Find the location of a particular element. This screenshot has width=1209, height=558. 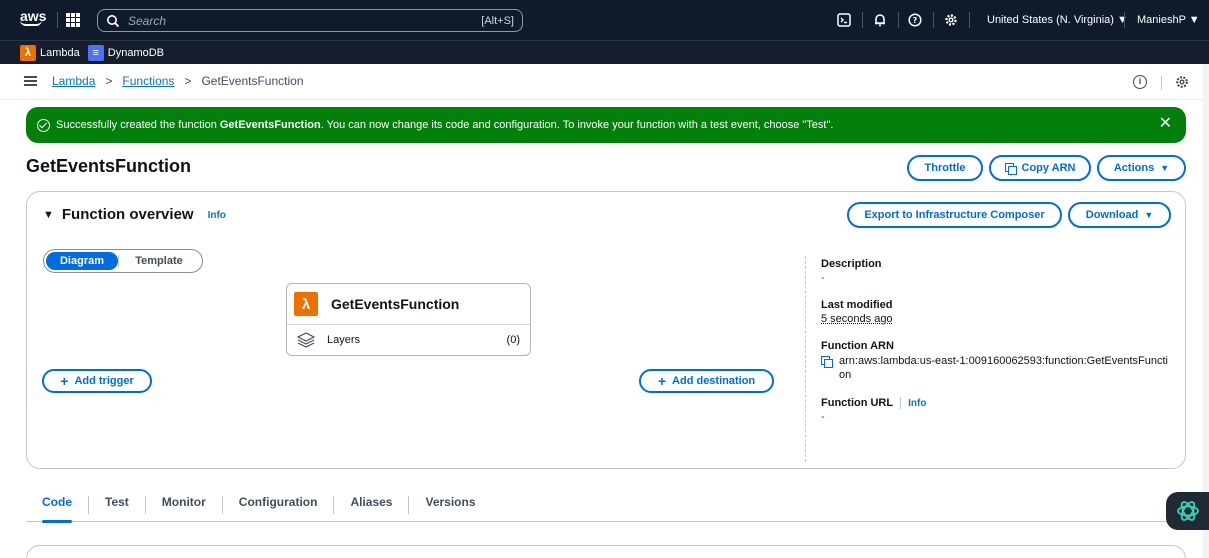

tab-versions: Versions is located at coordinates (450, 506).